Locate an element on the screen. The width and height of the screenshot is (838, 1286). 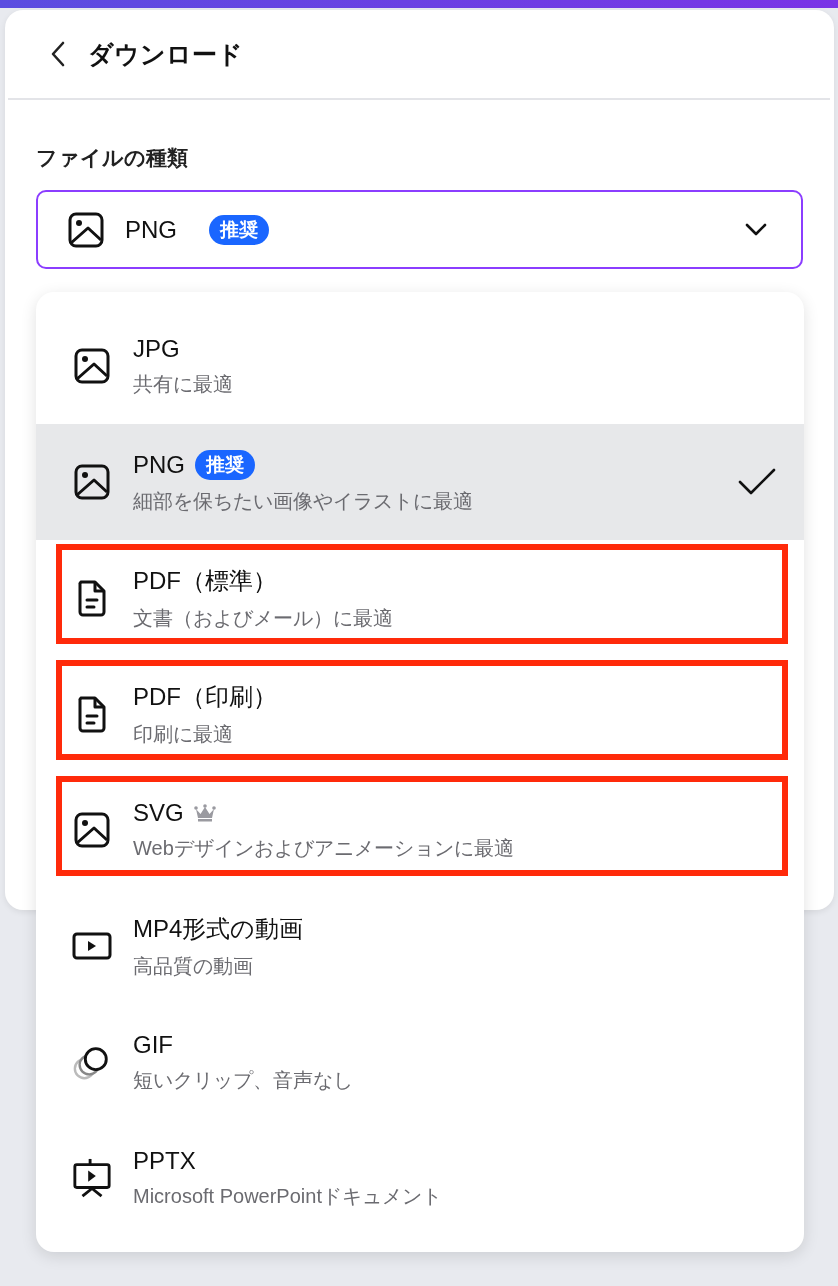
option-description: 高品質の動画 is located at coordinates (193, 966).